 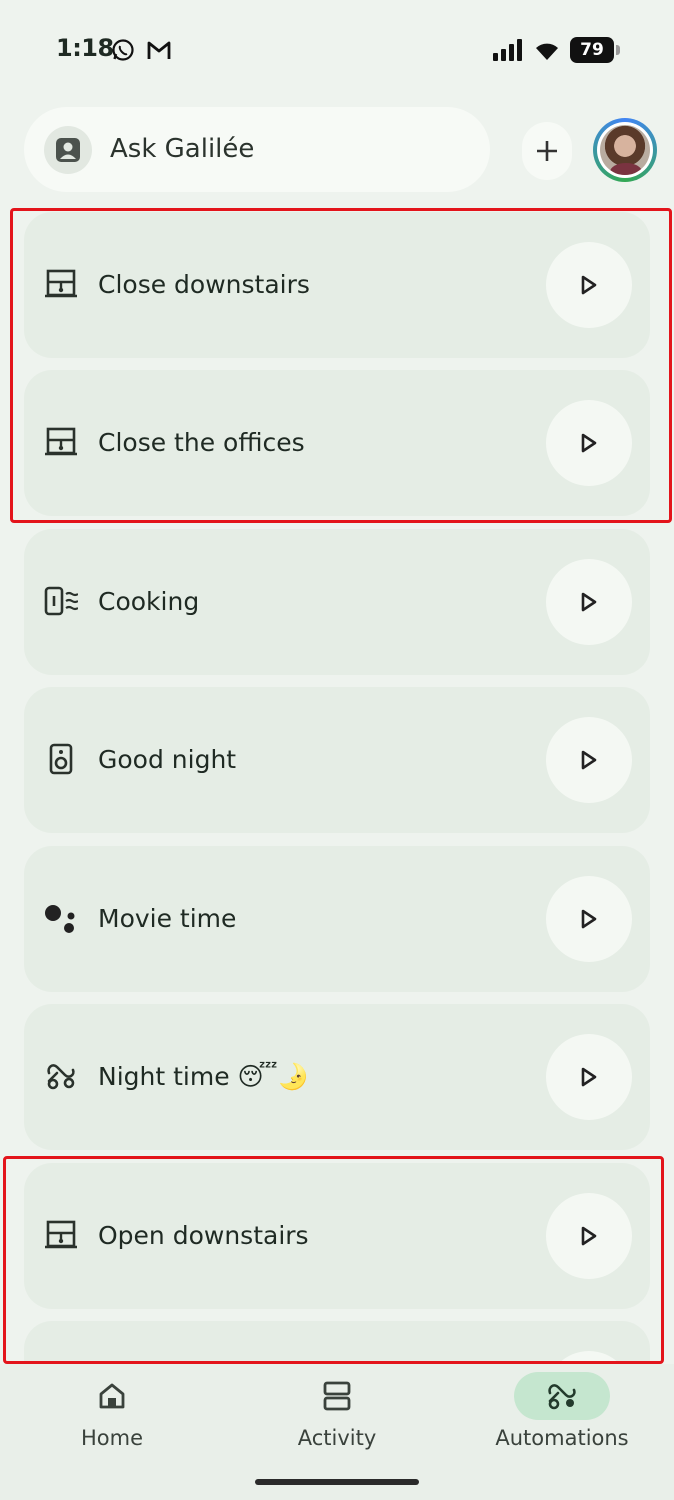 I want to click on nav-automations: Automations, so click(x=562, y=1419).